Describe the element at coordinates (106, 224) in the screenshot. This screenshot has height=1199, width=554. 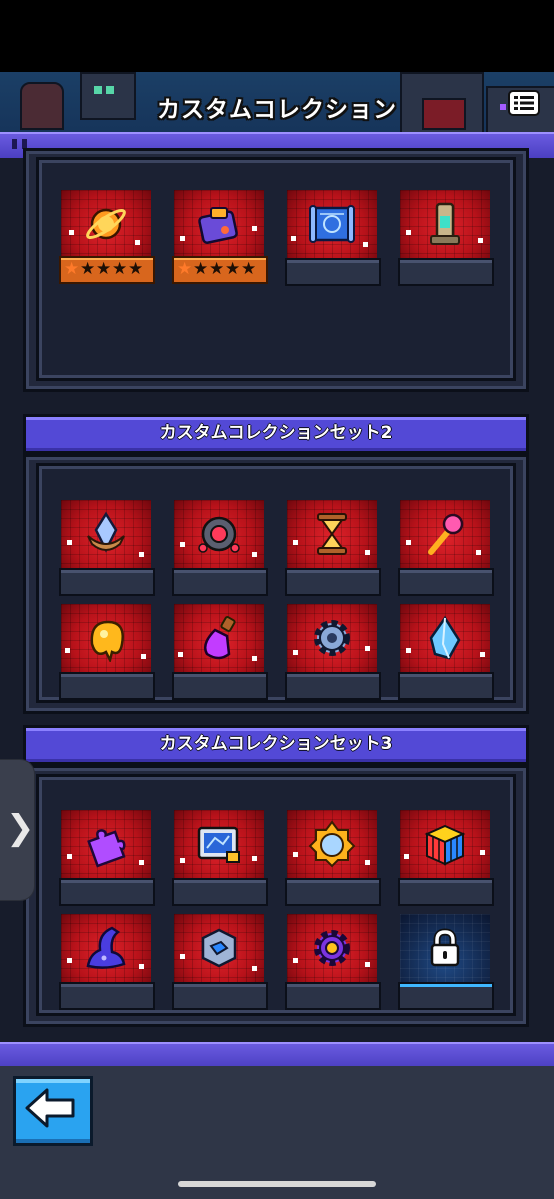
I see `planet-ring-icon` at that location.